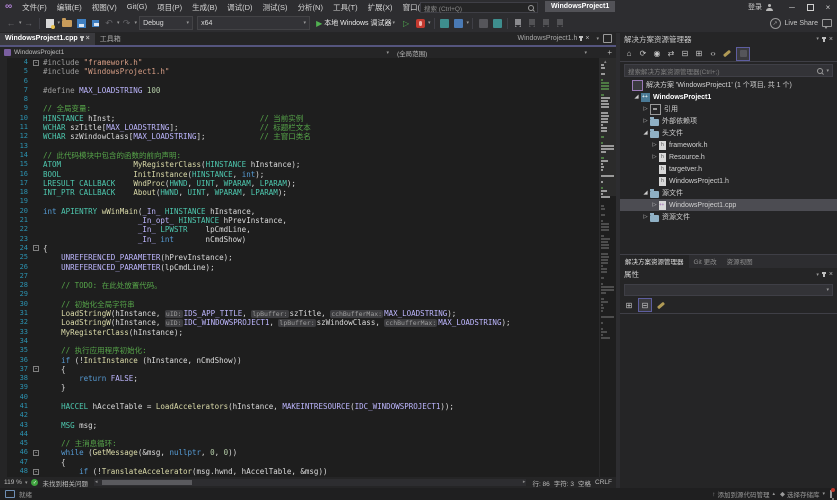  What do you see at coordinates (492, 53) in the screenshot?
I see `global-scope-select: (全局范围) ▾` at bounding box center [492, 53].